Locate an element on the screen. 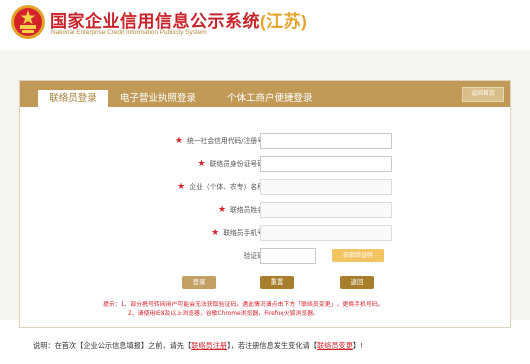 This screenshot has width=530, height=364. phone-input is located at coordinates (326, 233).